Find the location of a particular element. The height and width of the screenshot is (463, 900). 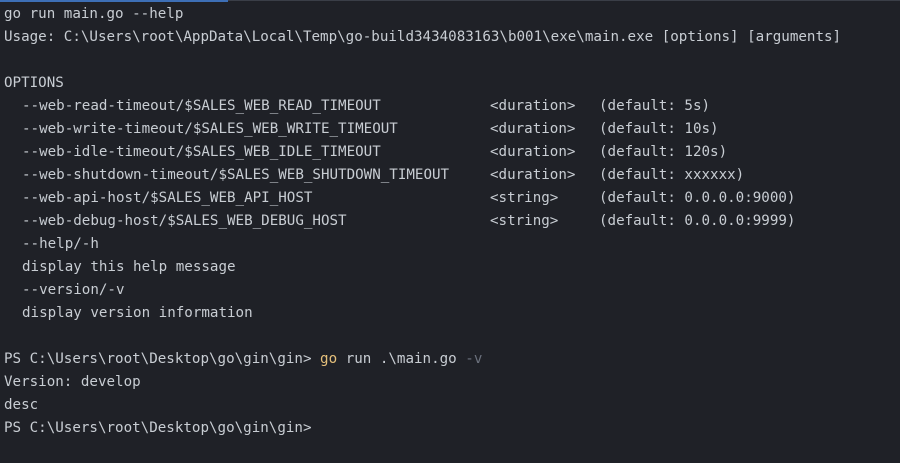

option-default: (default: 10s) is located at coordinates (659, 129).